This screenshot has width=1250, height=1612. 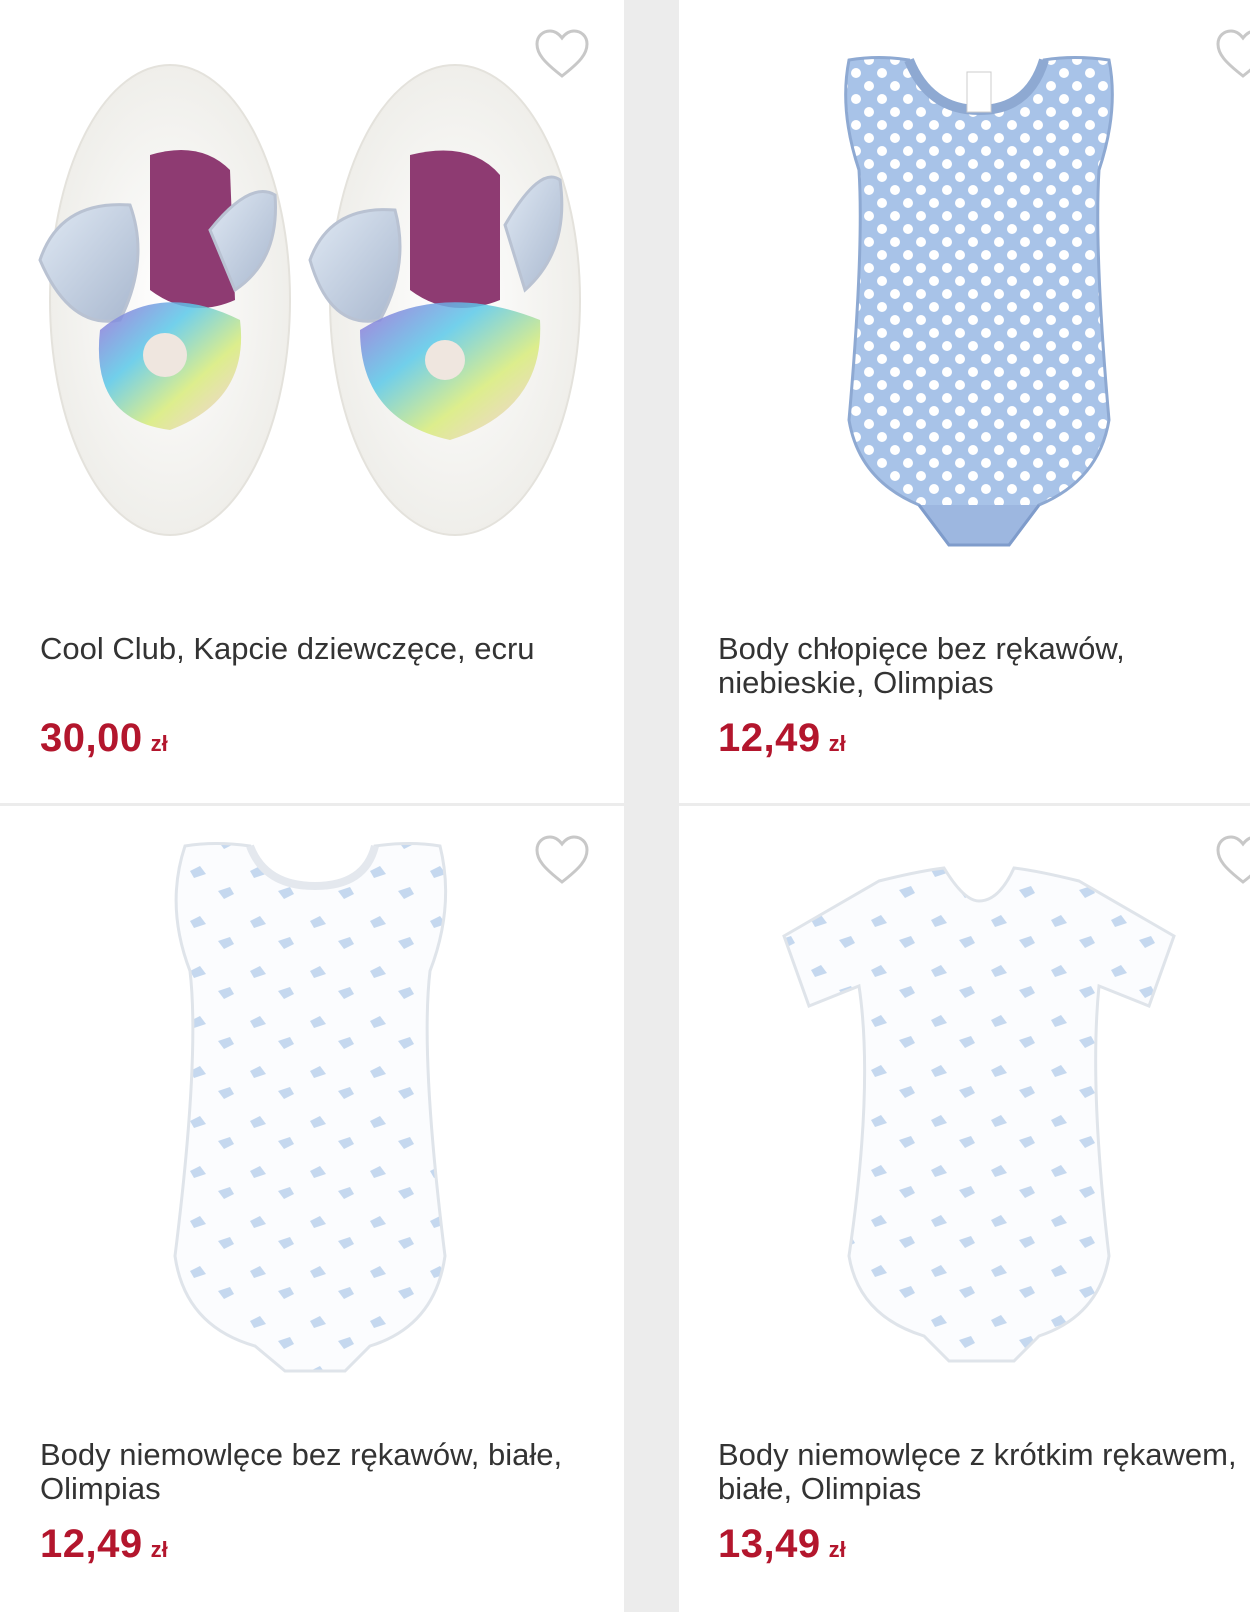 What do you see at coordinates (310, 649) in the screenshot?
I see `product-title: Cool Club, Kapcie dziewczęce, ecru` at bounding box center [310, 649].